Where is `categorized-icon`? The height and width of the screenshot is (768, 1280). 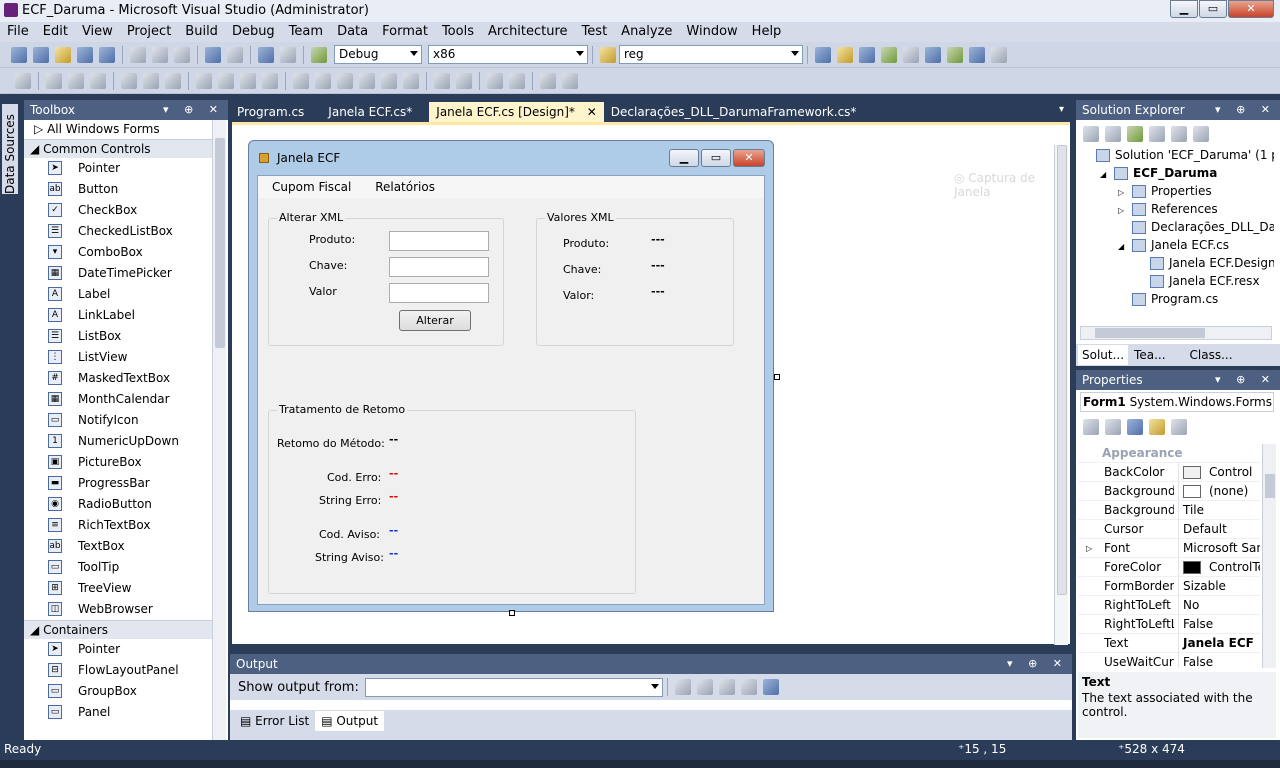
categorized-icon is located at coordinates (1091, 427).